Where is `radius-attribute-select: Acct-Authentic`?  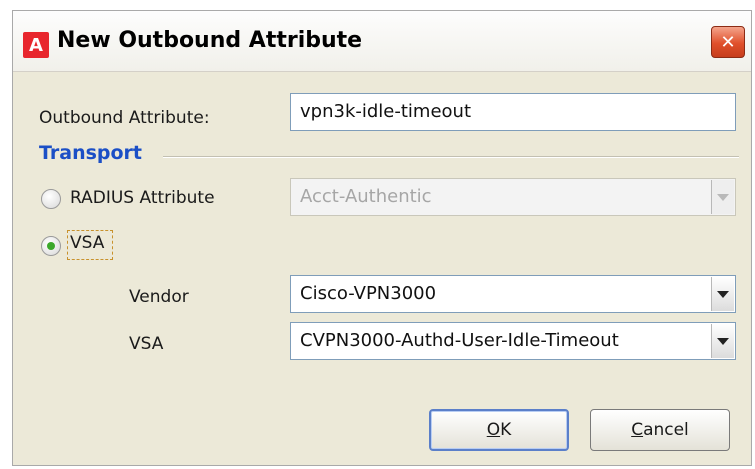
radius-attribute-select: Acct-Authentic is located at coordinates (513, 197).